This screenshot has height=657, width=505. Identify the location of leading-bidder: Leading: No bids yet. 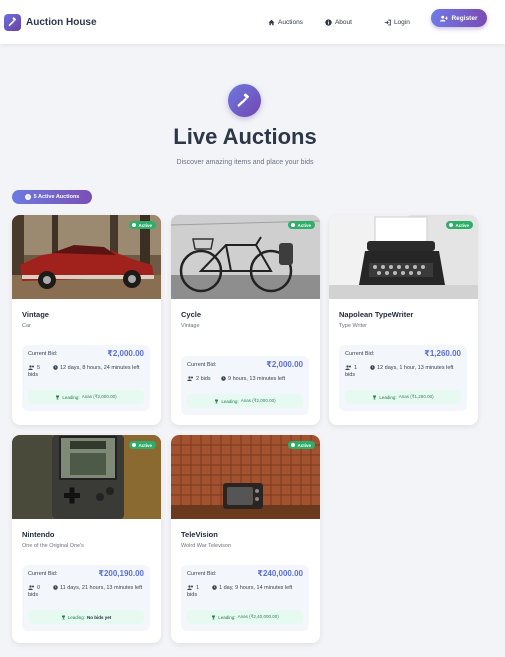
(86, 617).